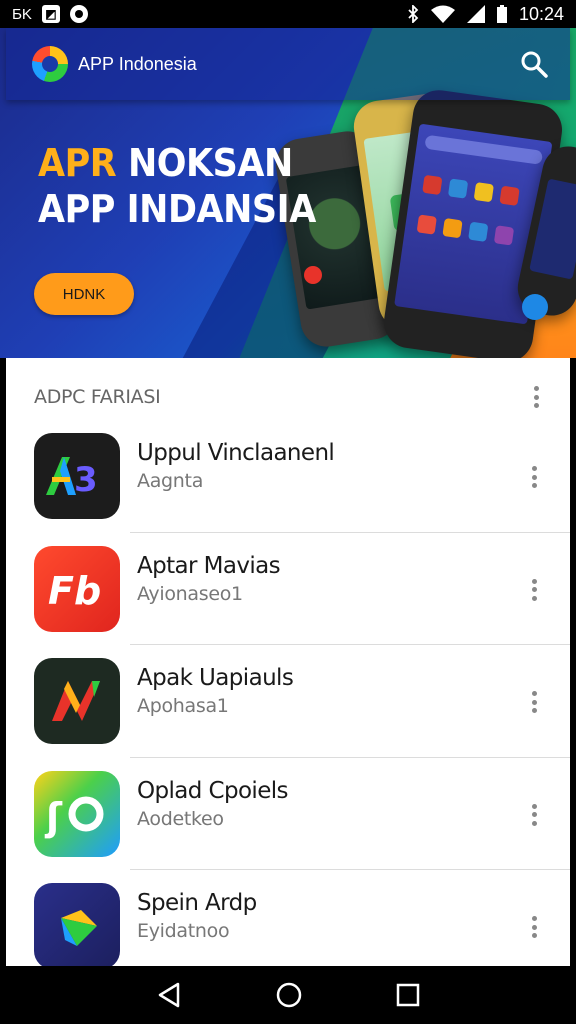  Describe the element at coordinates (408, 995) in the screenshot. I see `recents-square-icon` at that location.